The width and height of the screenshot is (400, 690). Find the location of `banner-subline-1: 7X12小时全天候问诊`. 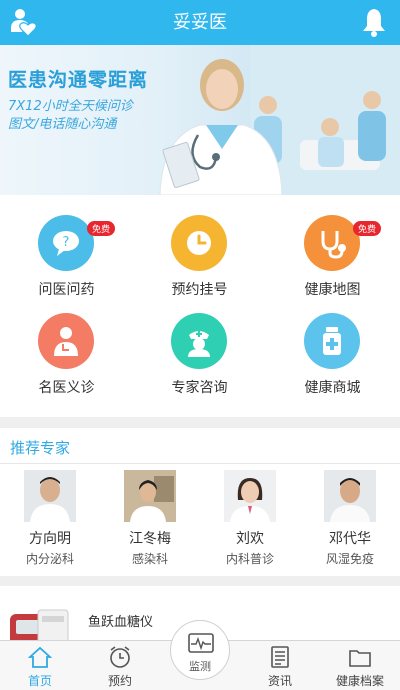

banner-subline-1: 7X12小时全天候问诊 is located at coordinates (70, 106).